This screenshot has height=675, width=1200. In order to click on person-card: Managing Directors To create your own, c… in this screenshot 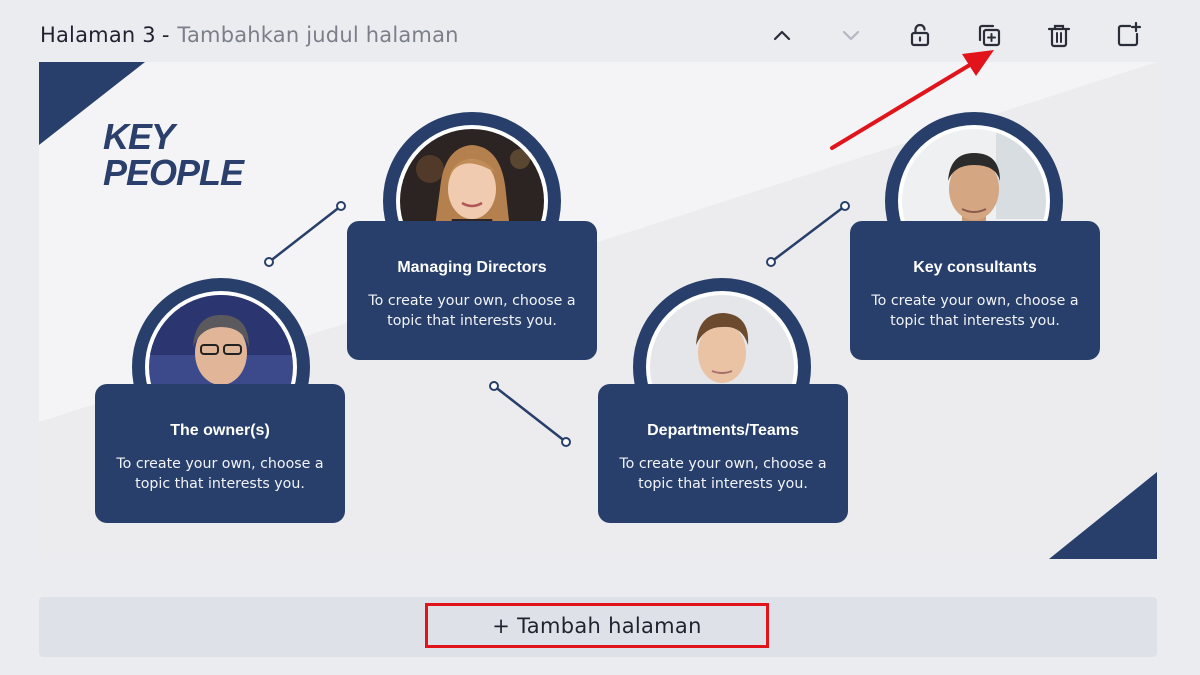, I will do `click(472, 290)`.